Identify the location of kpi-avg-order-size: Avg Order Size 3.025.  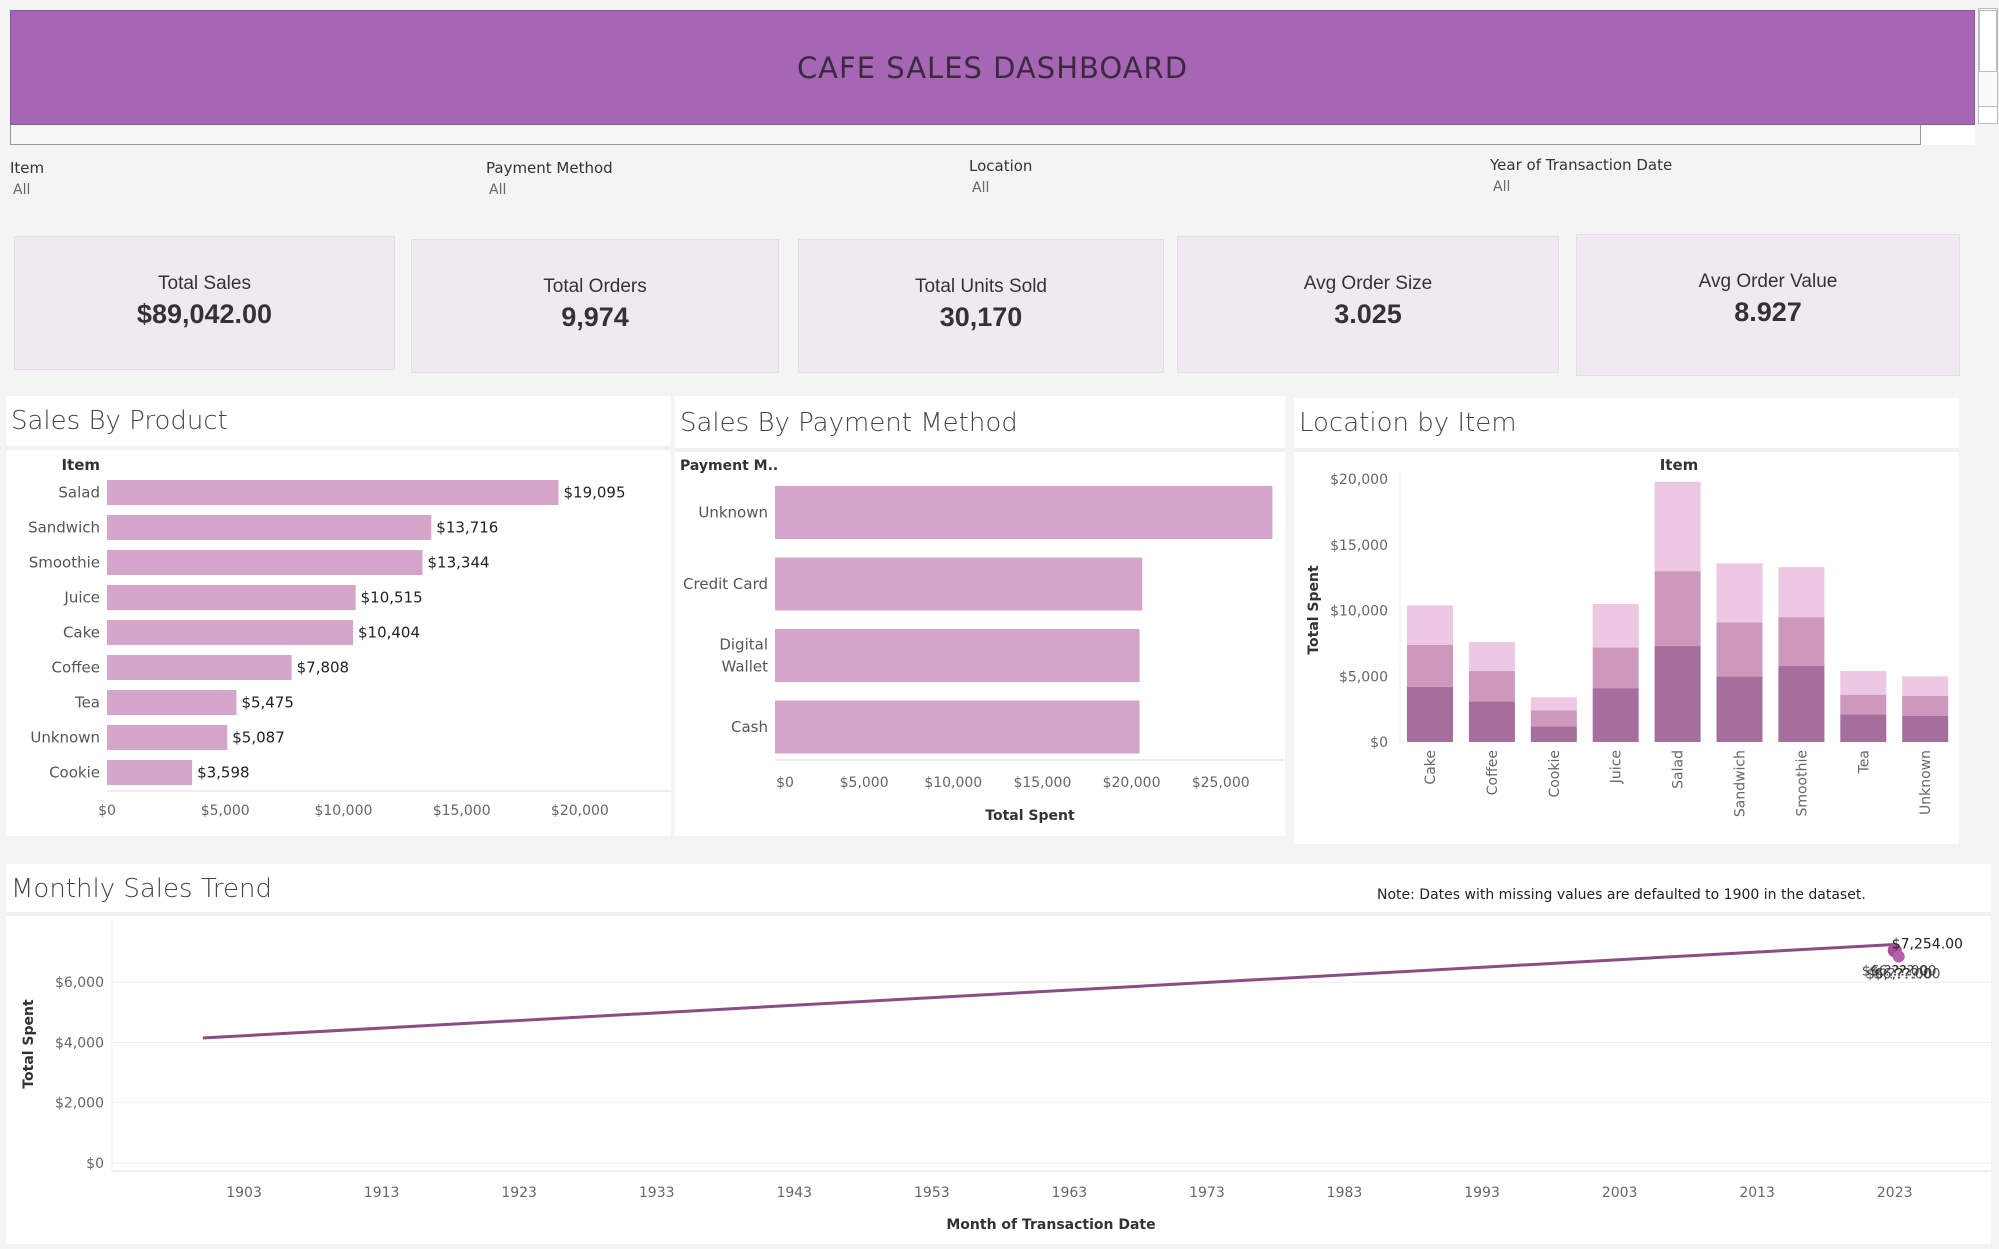
(1368, 304).